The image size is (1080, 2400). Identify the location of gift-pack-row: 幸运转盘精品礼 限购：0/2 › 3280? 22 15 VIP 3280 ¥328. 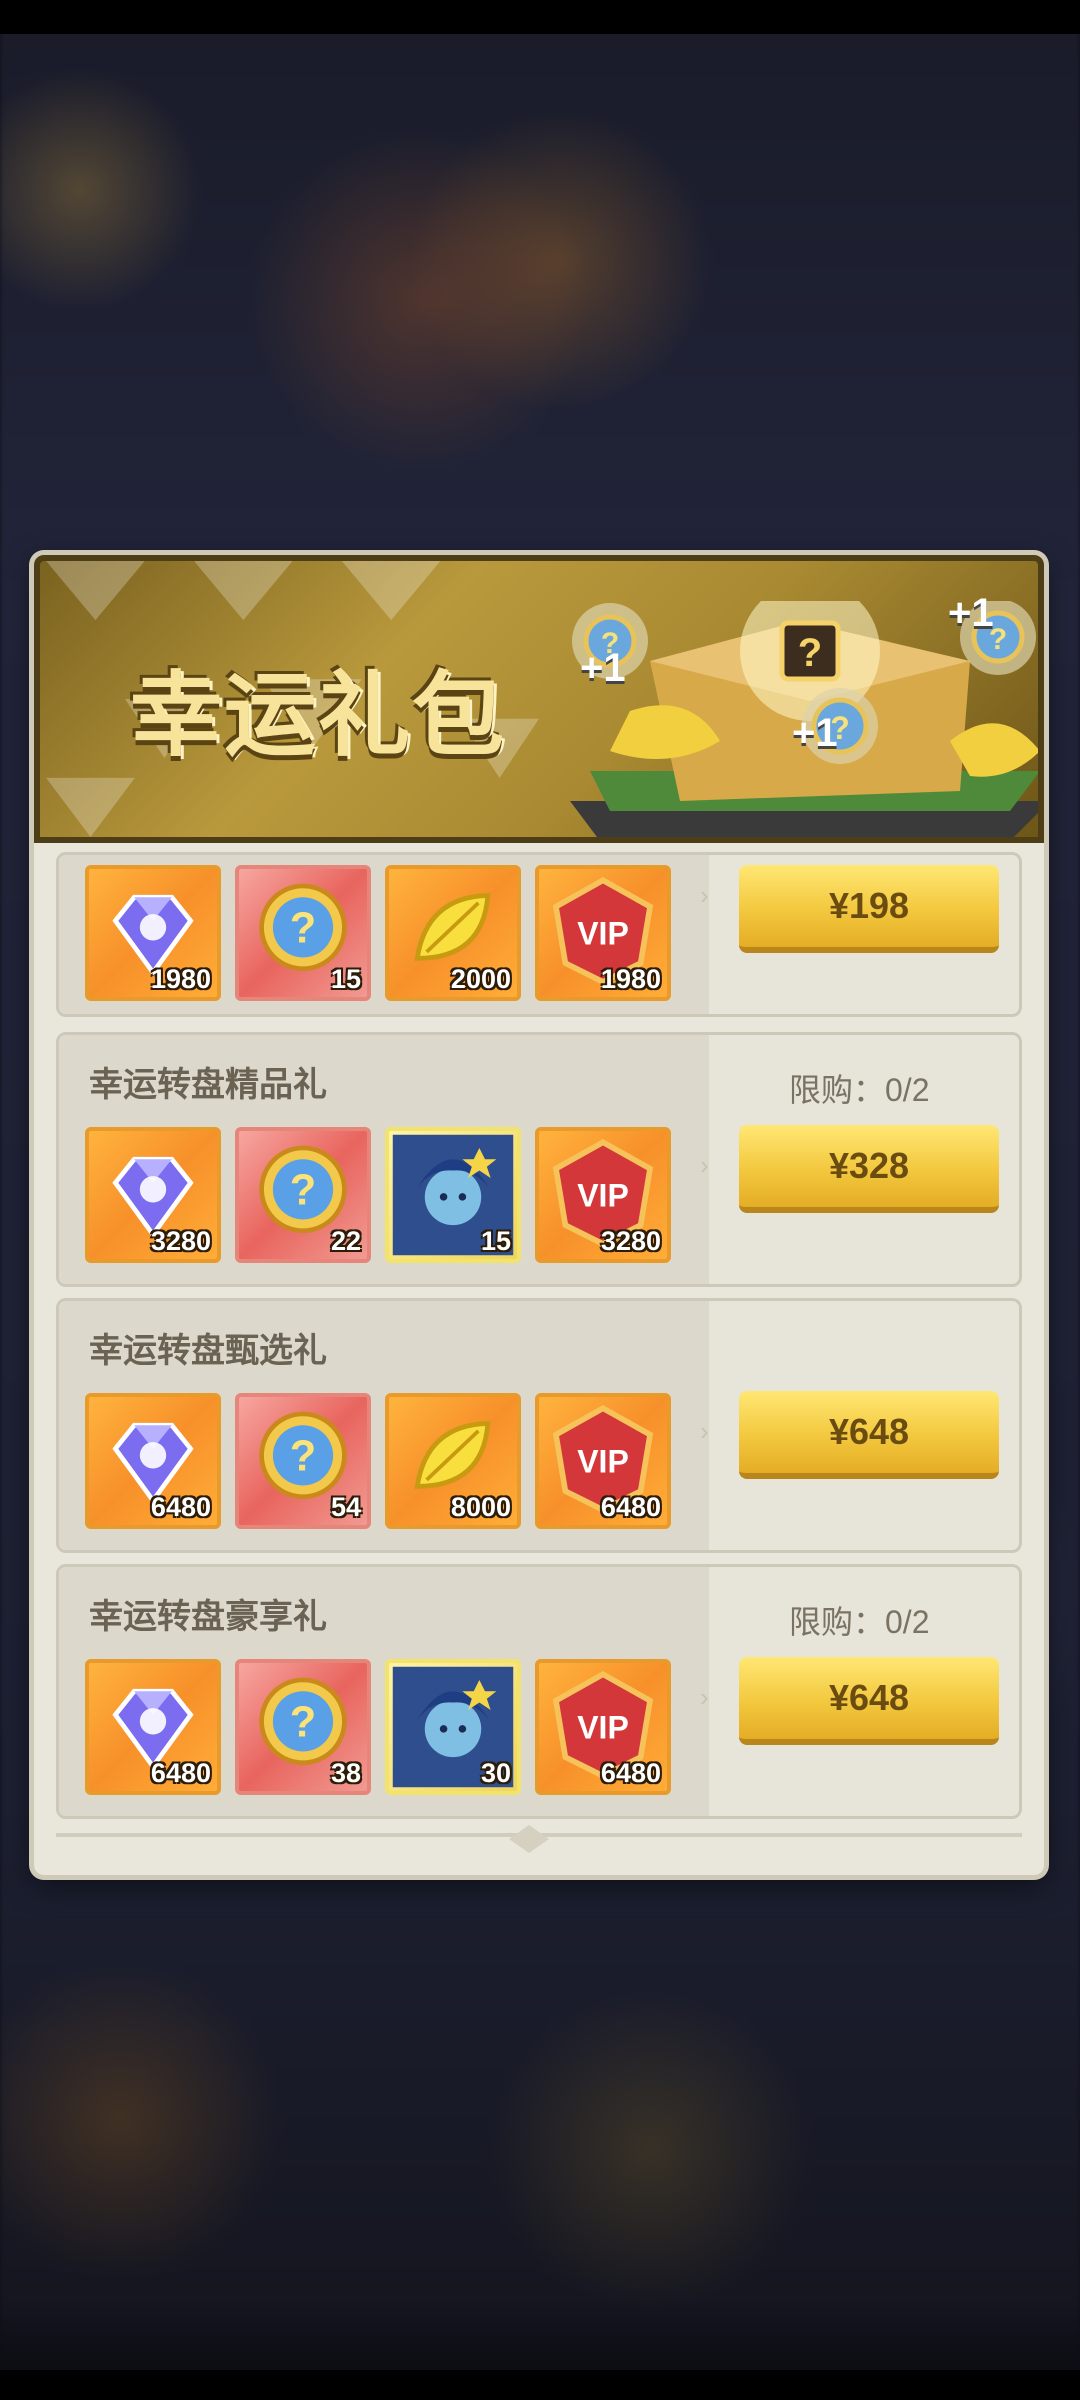
(539, 1159).